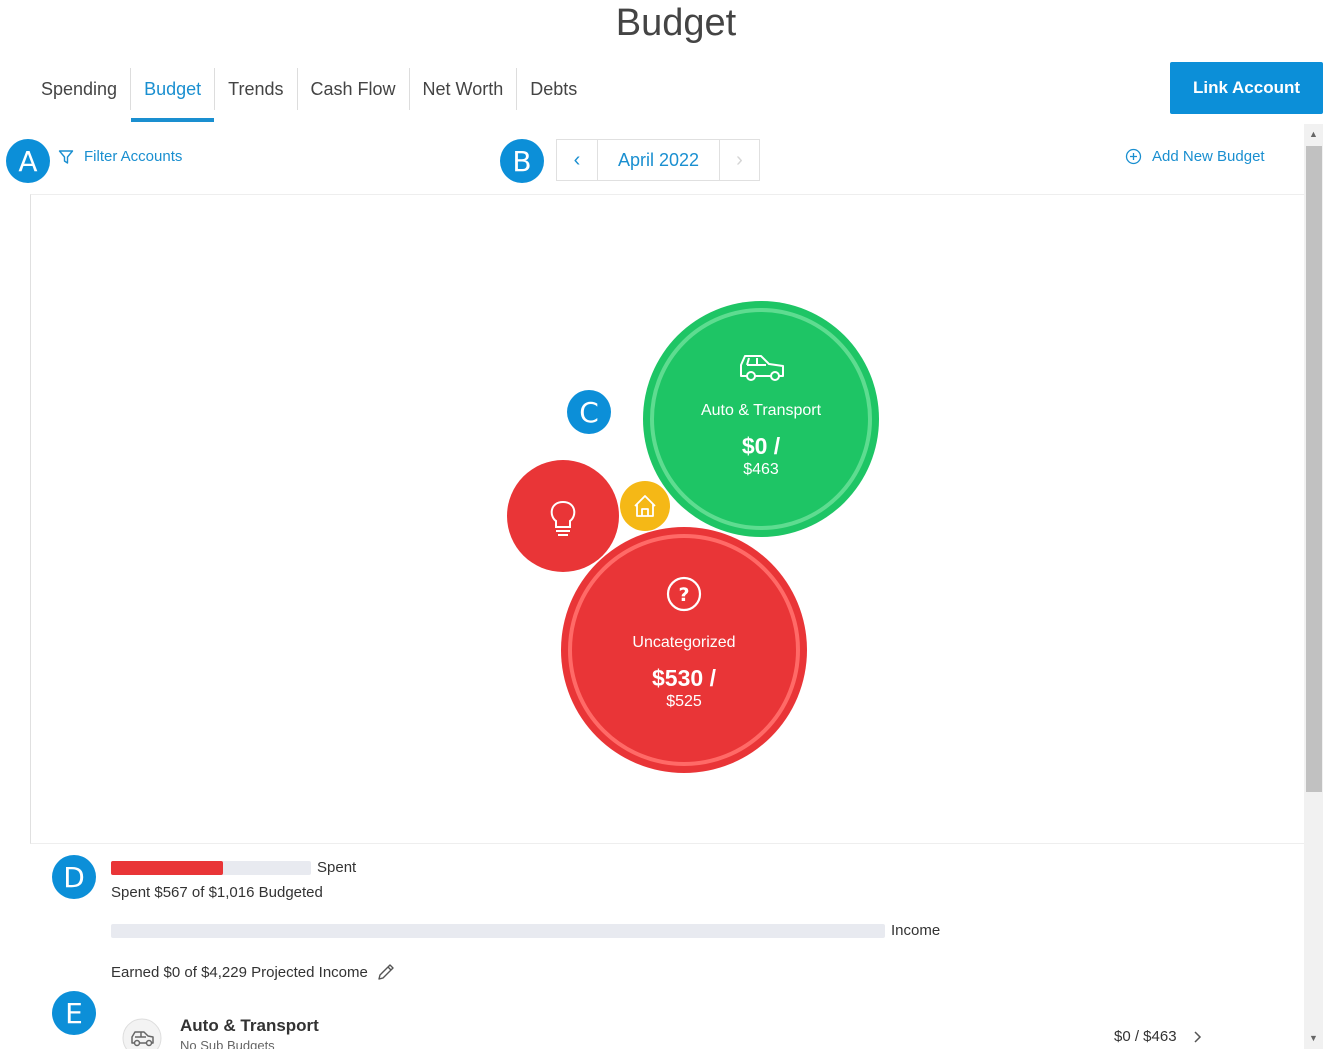 The height and width of the screenshot is (1049, 1323). Describe the element at coordinates (337, 867) in the screenshot. I see `spent-progress-label: Spent` at that location.